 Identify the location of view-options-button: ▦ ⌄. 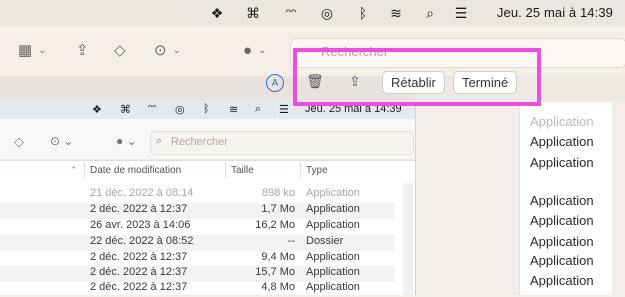
(32, 50).